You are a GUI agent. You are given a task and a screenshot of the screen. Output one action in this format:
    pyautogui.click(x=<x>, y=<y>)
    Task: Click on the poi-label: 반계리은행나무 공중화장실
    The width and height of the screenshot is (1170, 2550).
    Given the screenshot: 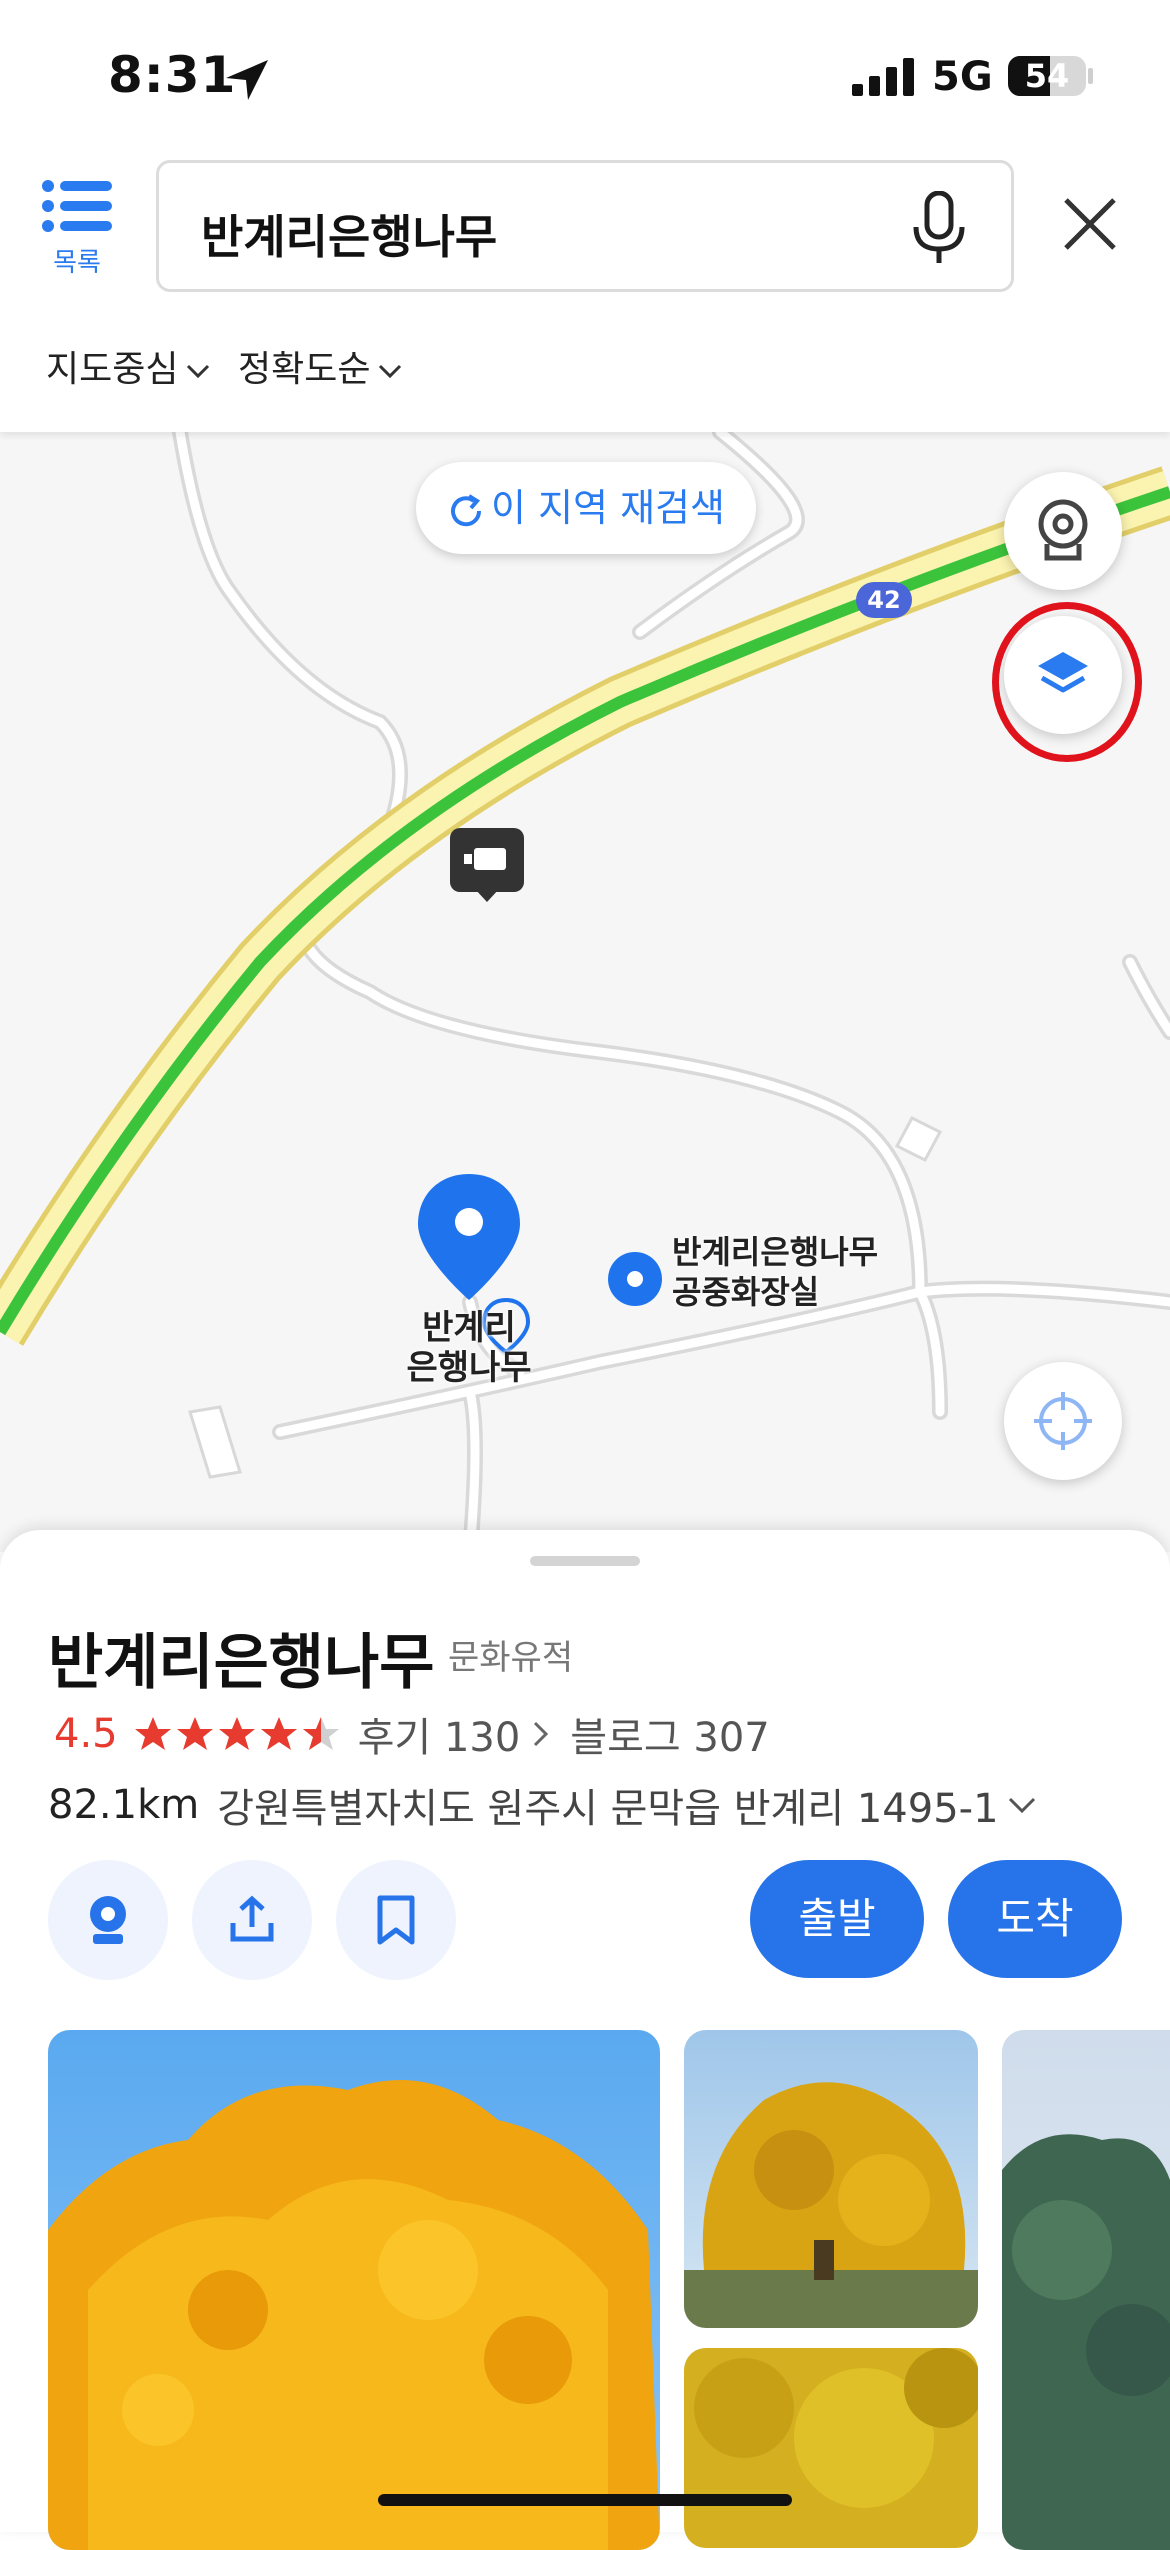 What is the action you would take?
    pyautogui.click(x=775, y=1272)
    